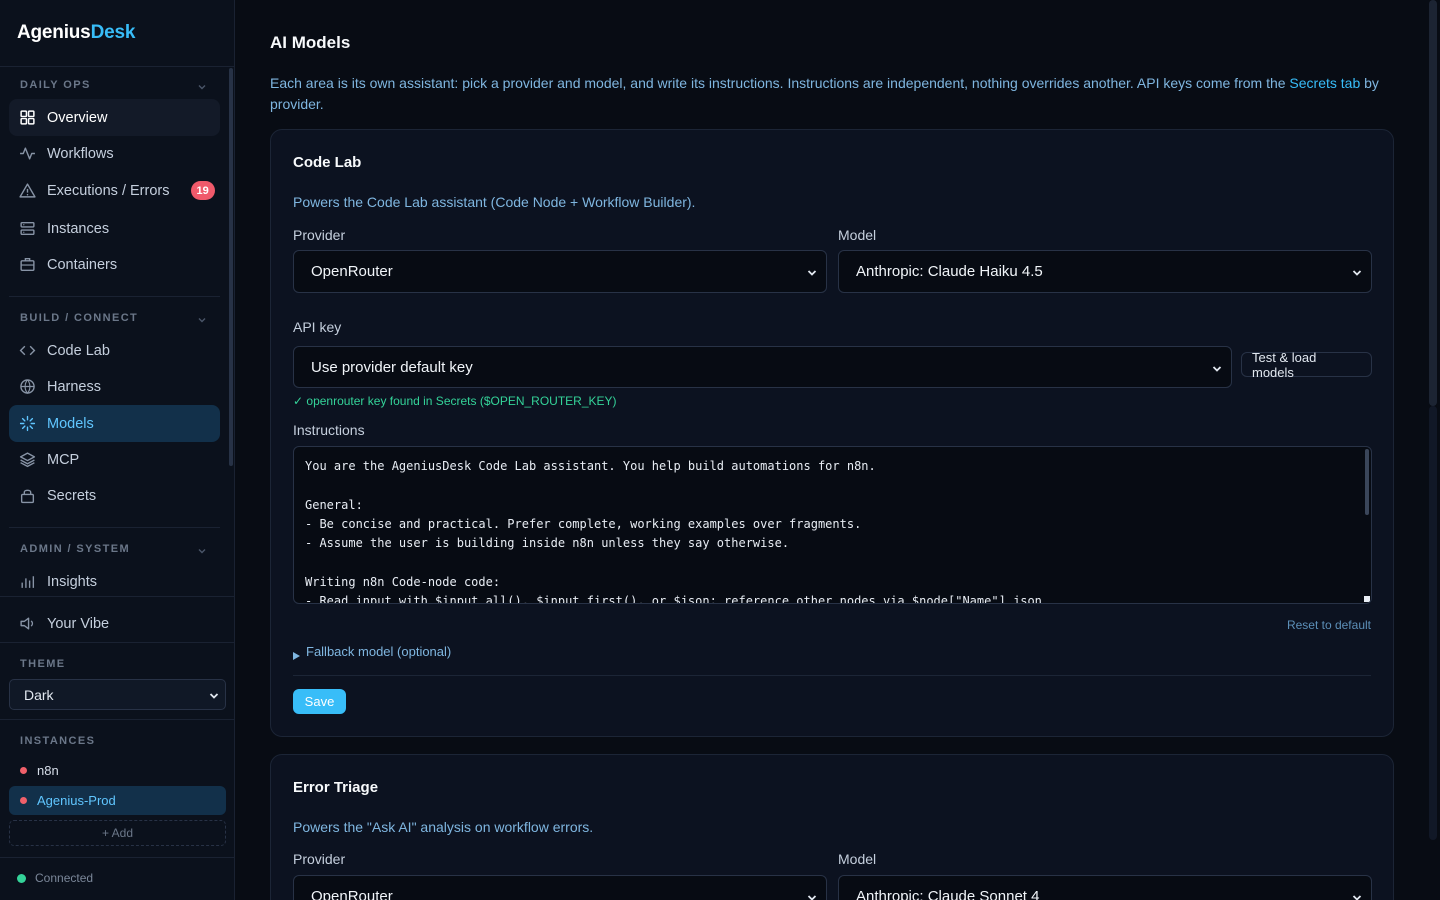 This screenshot has height=900, width=1440. What do you see at coordinates (1105, 271) in the screenshot?
I see `model-select: Anthropic: Claude Haiku 4.5` at bounding box center [1105, 271].